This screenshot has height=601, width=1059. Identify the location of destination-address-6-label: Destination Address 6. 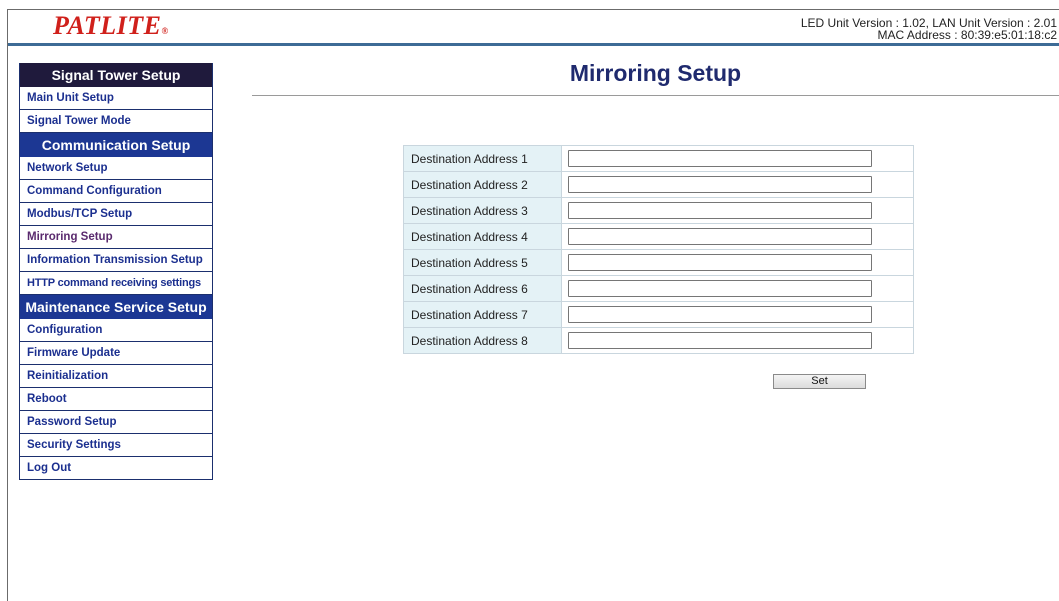
(482, 288).